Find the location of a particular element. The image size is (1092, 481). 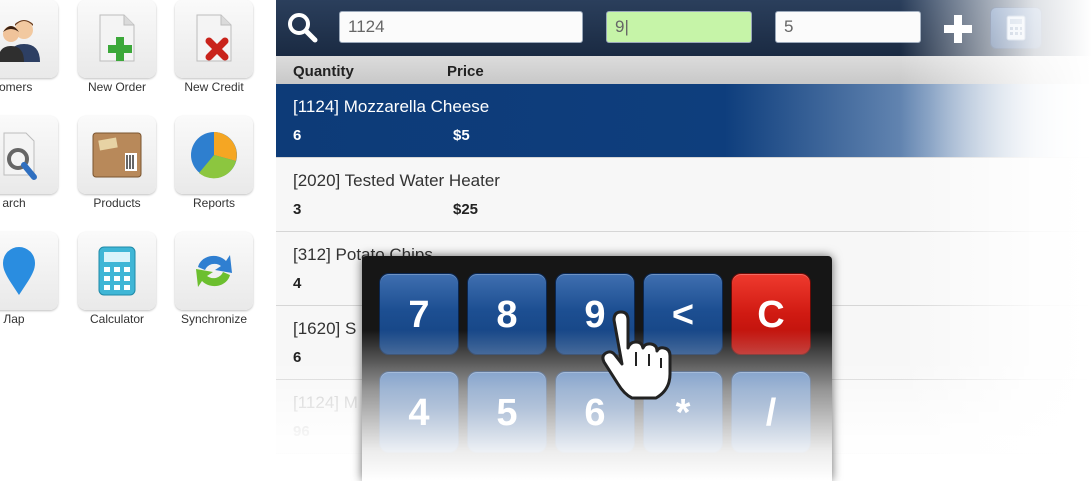

new-credit-tile is located at coordinates (214, 39).